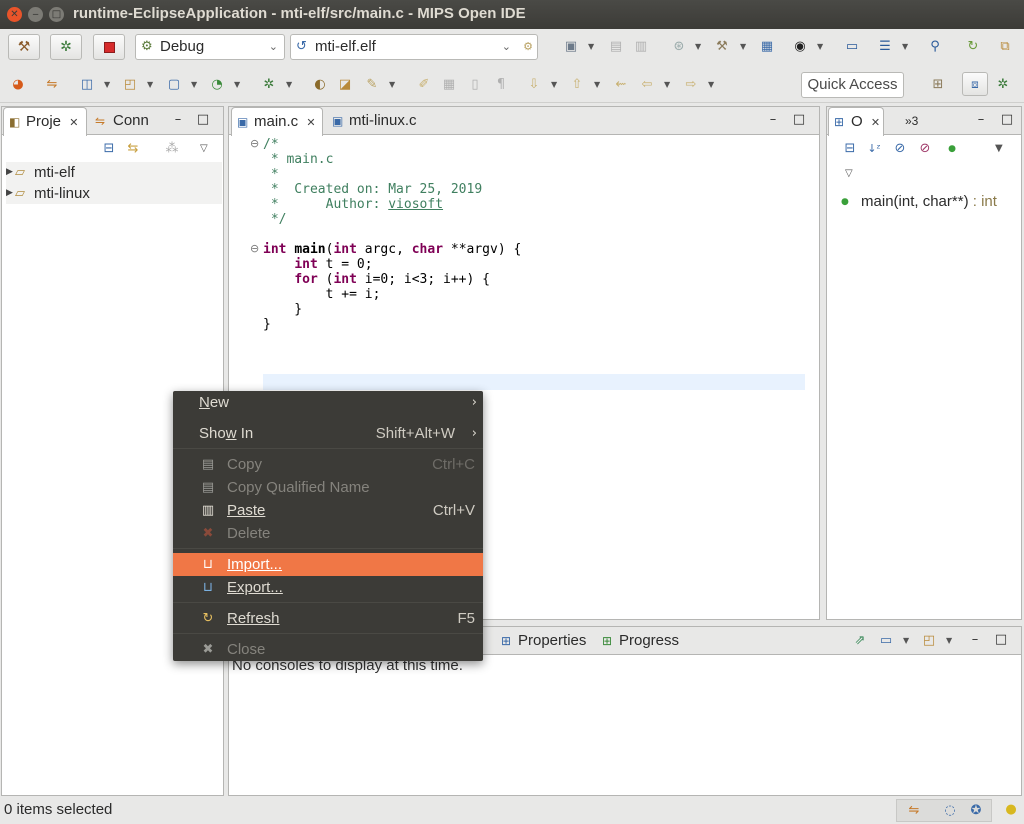 The width and height of the screenshot is (1024, 824). What do you see at coordinates (1003, 85) in the screenshot?
I see `debug-perspective-icon: ✲` at bounding box center [1003, 85].